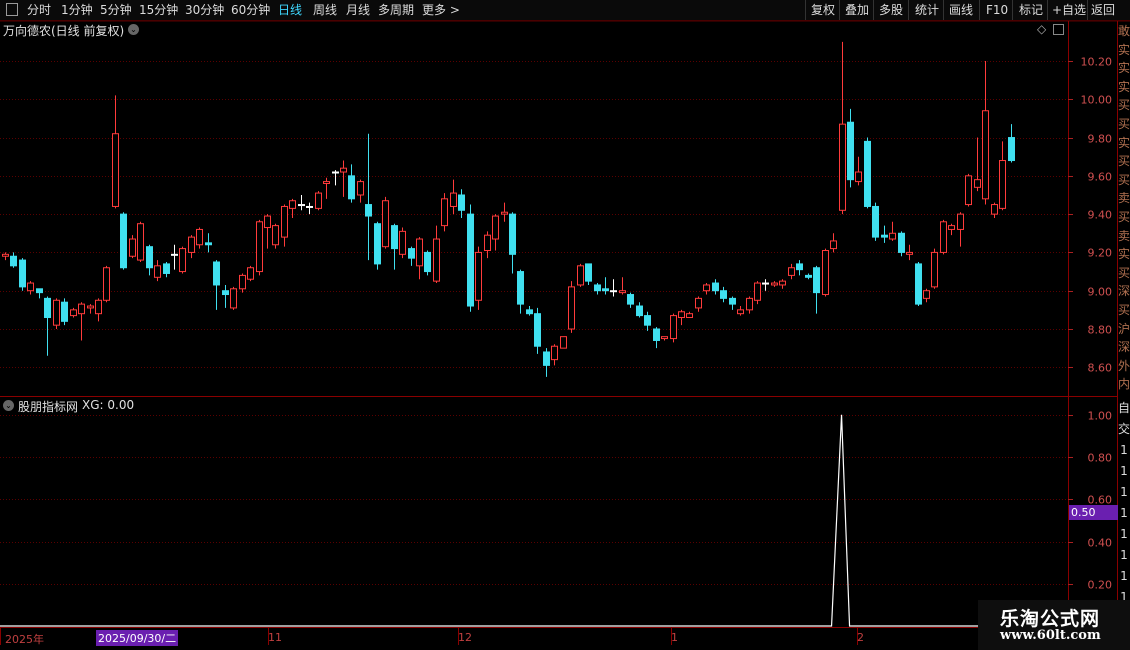 The width and height of the screenshot is (1130, 650). What do you see at coordinates (1124, 395) in the screenshot?
I see `quote-panel-char: 收` at bounding box center [1124, 395].